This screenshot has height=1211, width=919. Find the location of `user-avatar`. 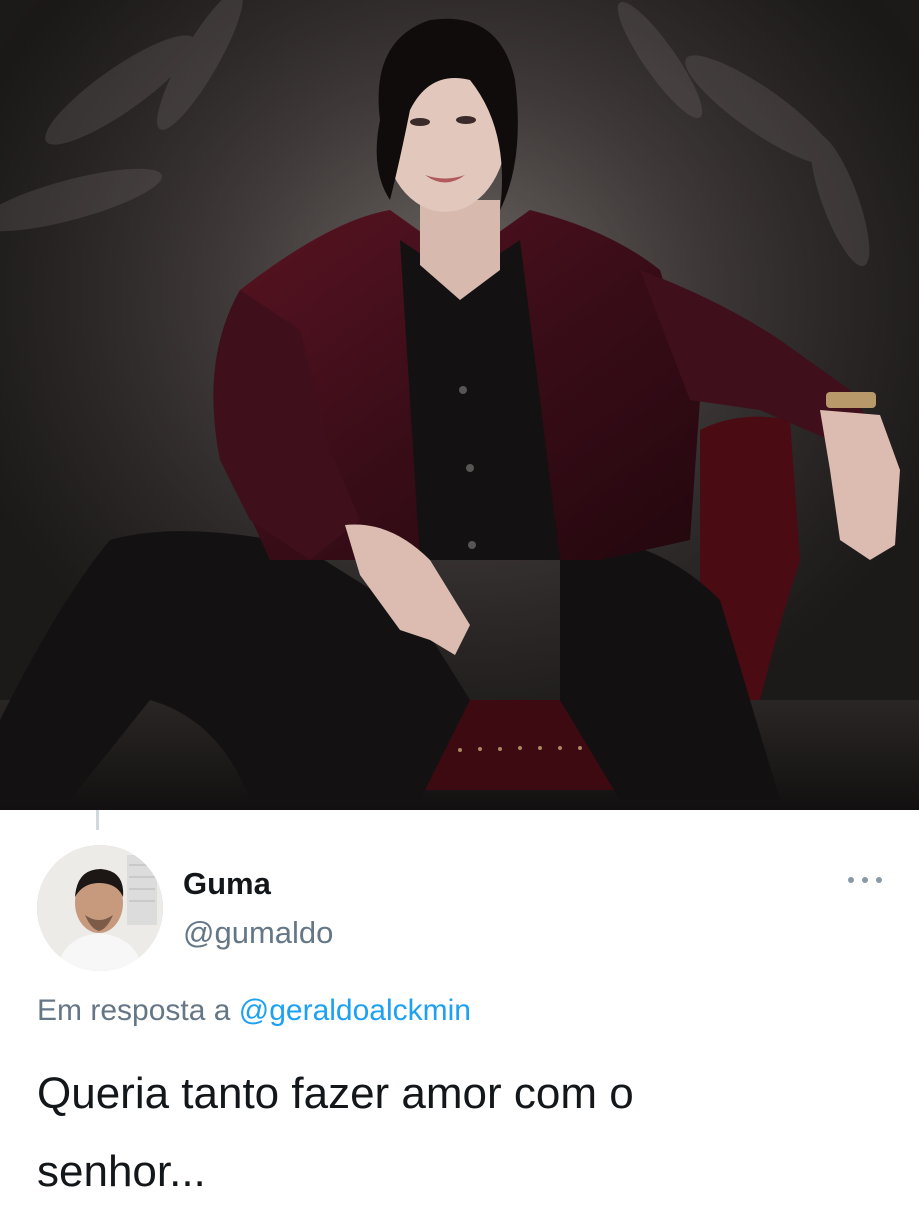

user-avatar is located at coordinates (100, 908).